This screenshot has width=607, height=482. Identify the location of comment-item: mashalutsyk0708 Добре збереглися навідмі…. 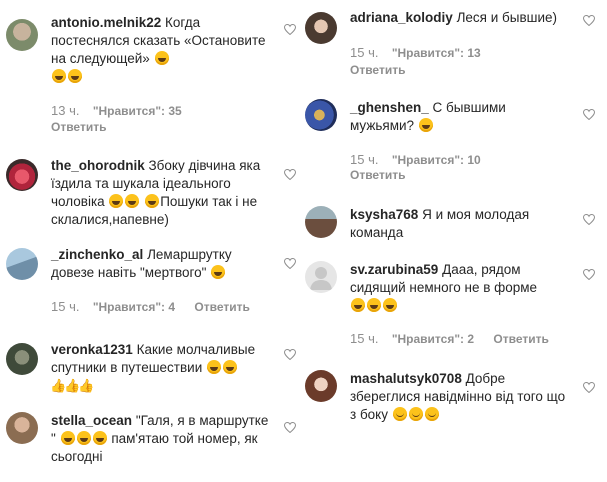
(450, 405).